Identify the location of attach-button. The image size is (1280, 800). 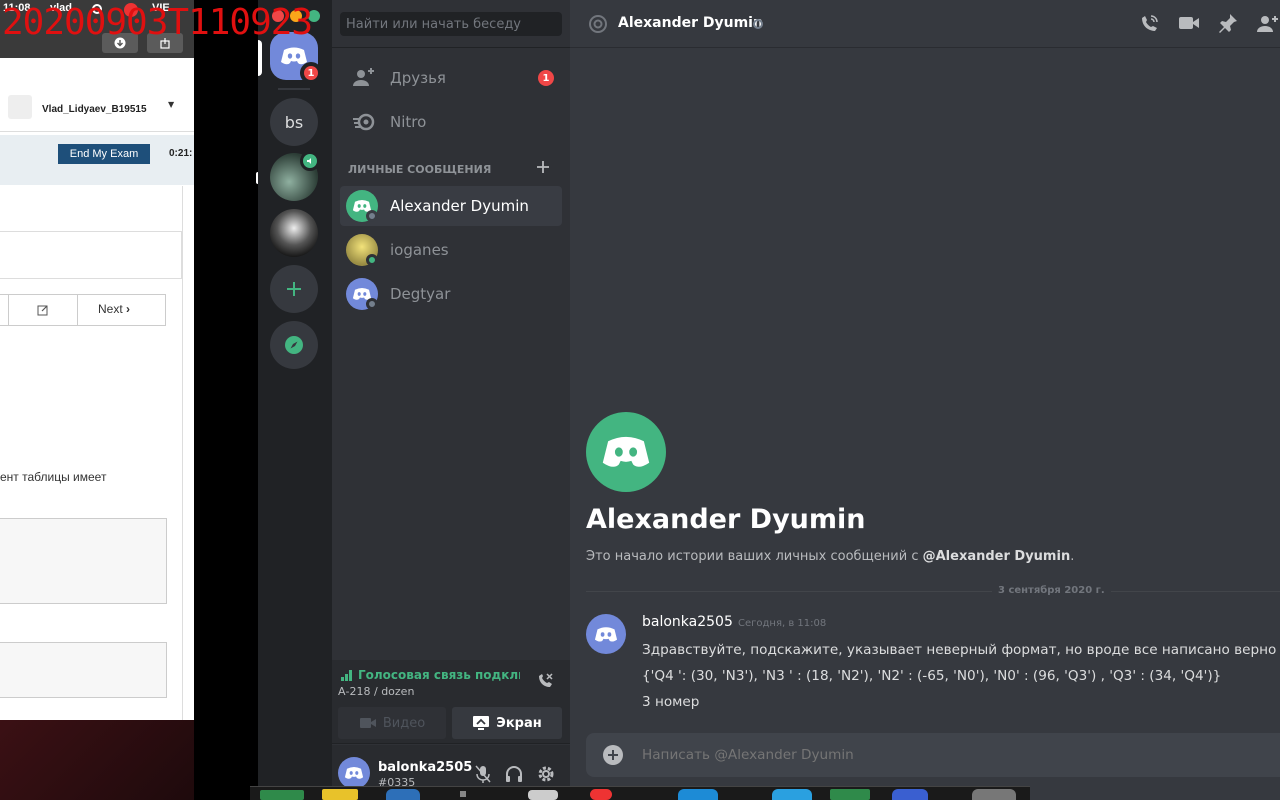
(613, 755).